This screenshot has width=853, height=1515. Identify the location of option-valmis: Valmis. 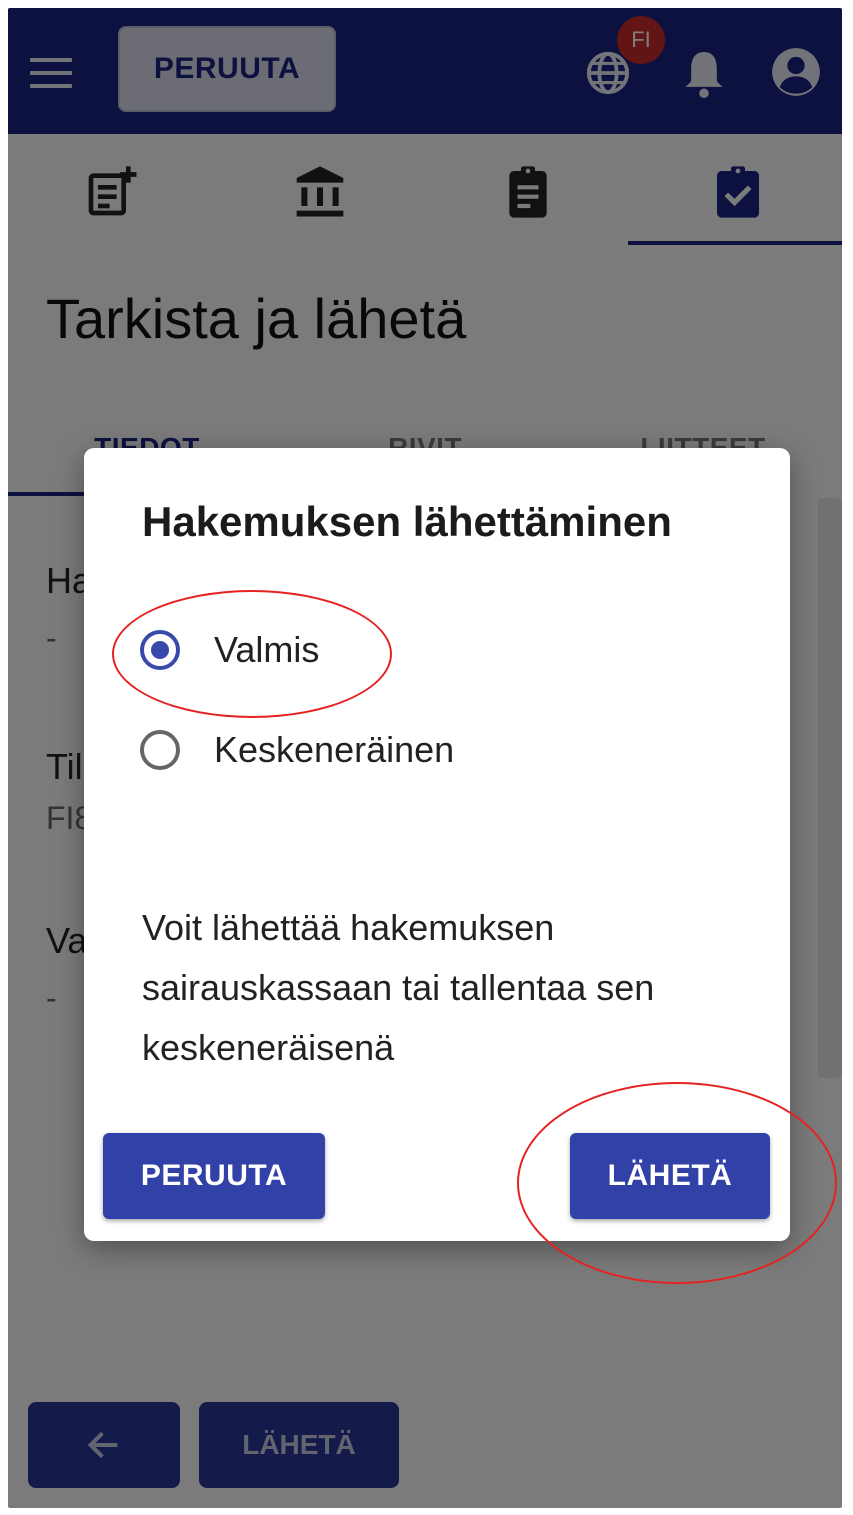
(229, 650).